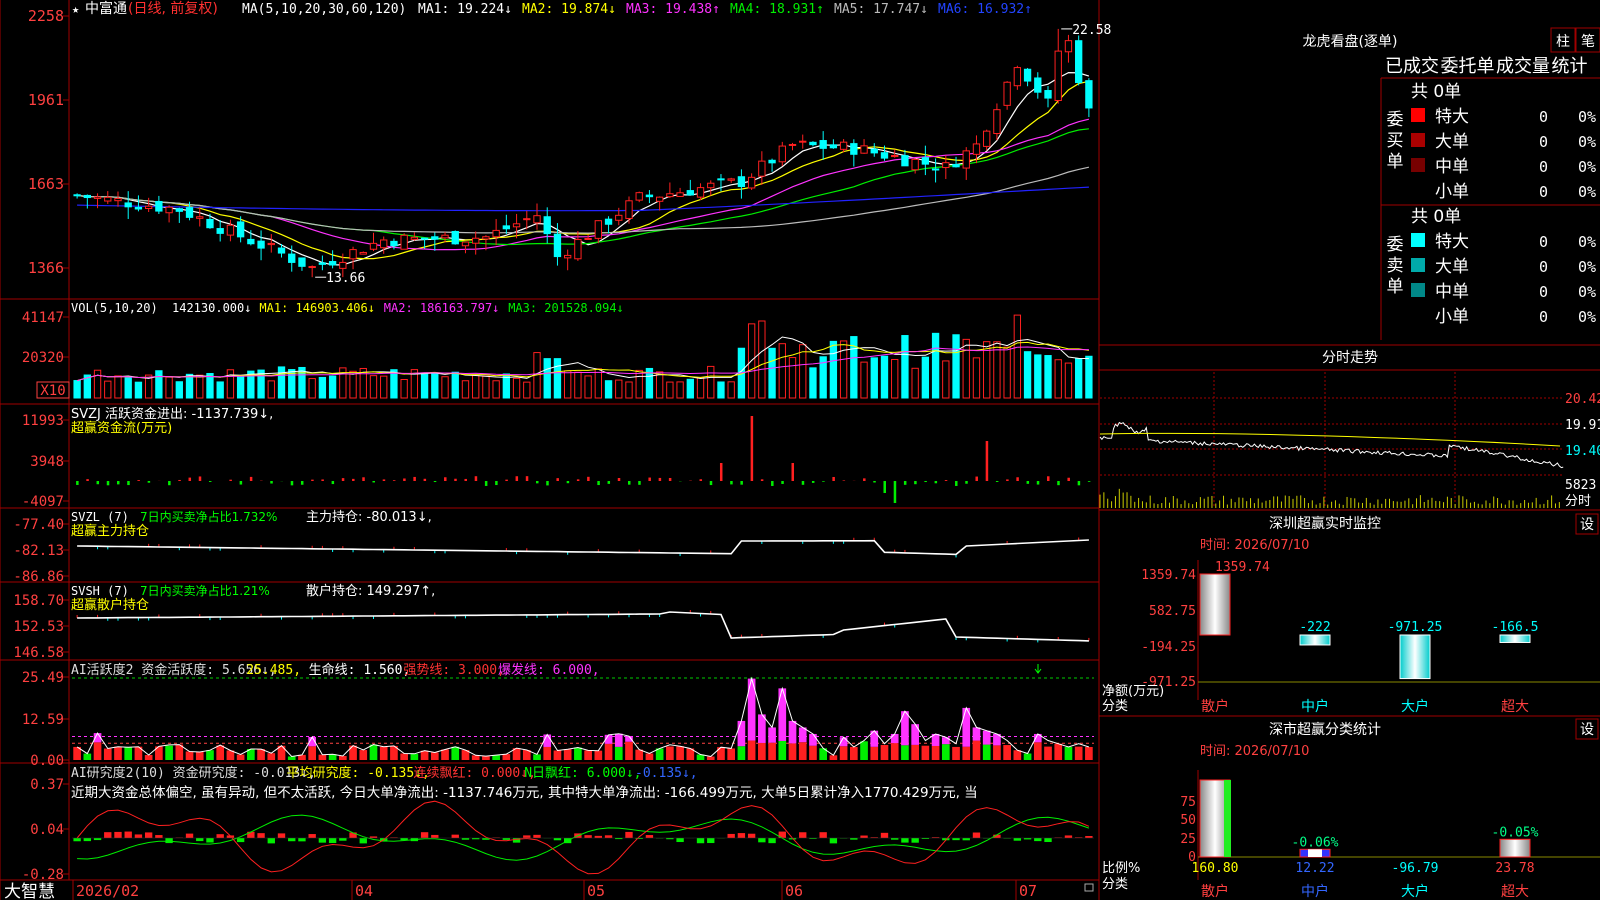 This screenshot has height=900, width=1600. Describe the element at coordinates (549, 890) in the screenshot. I see `x-axis: 大智慧 2026/02 04 05 06 07` at that location.